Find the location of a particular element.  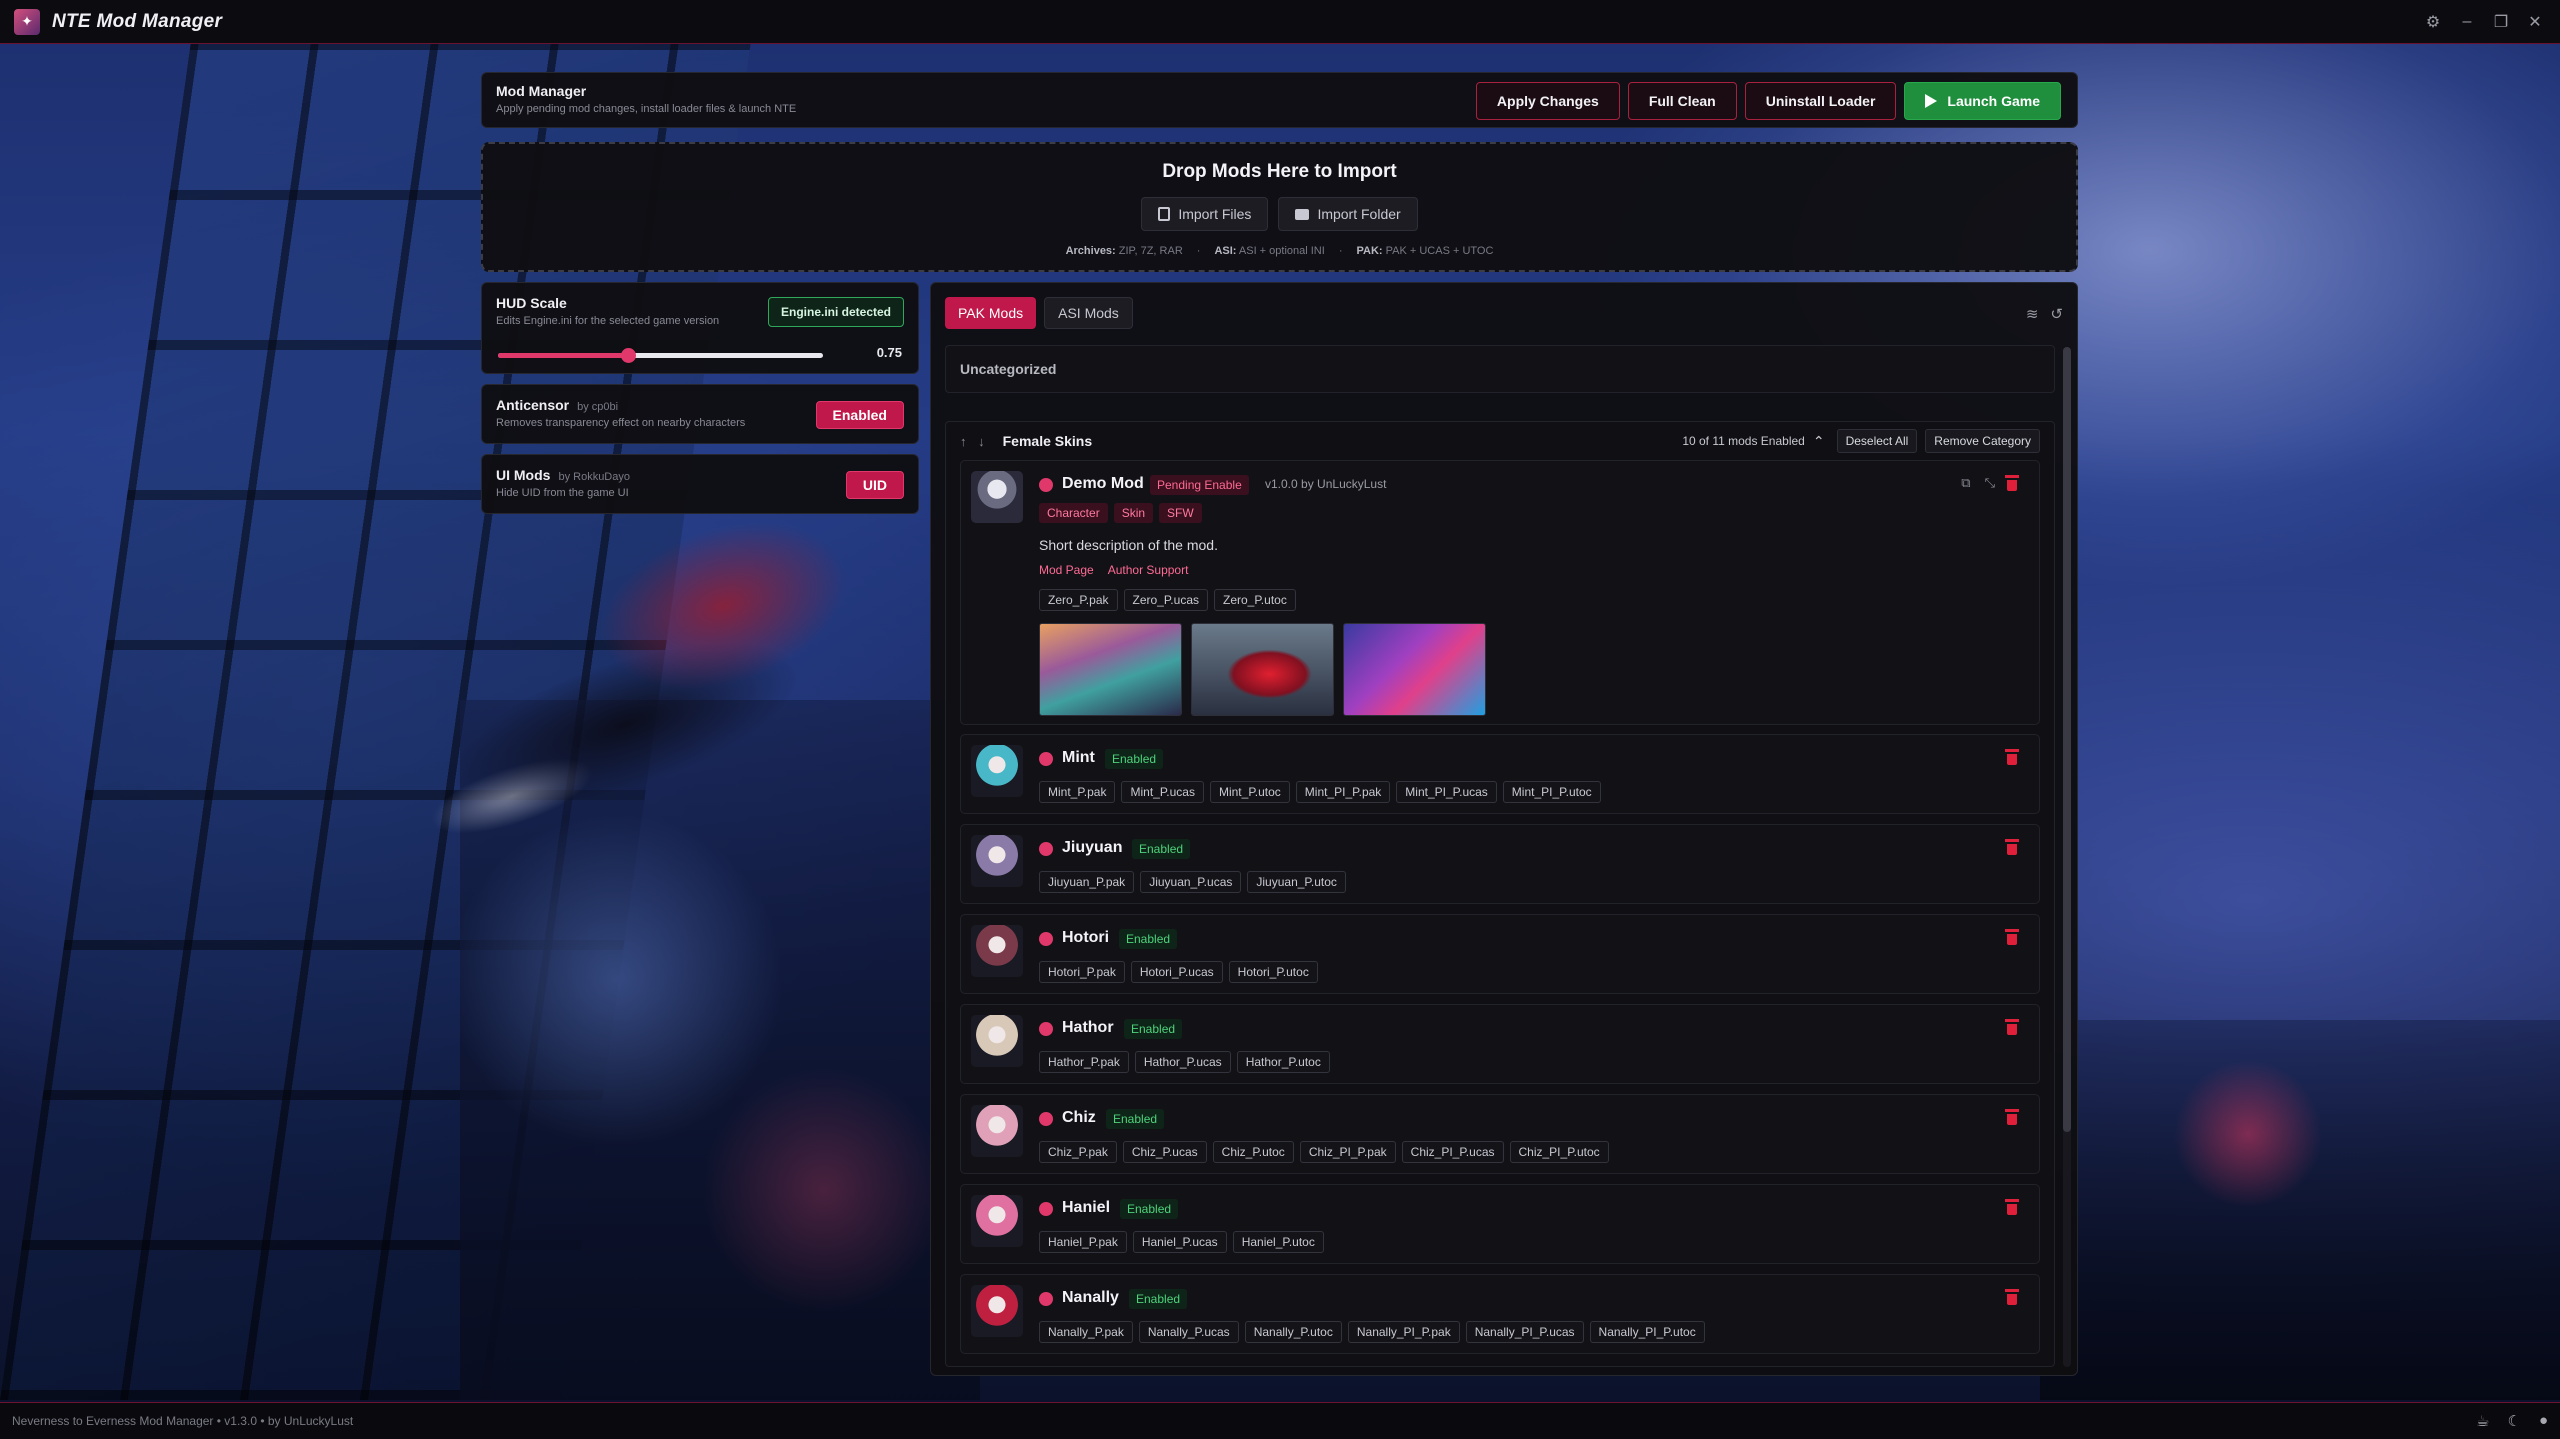

mod-avatar is located at coordinates (997, 497).